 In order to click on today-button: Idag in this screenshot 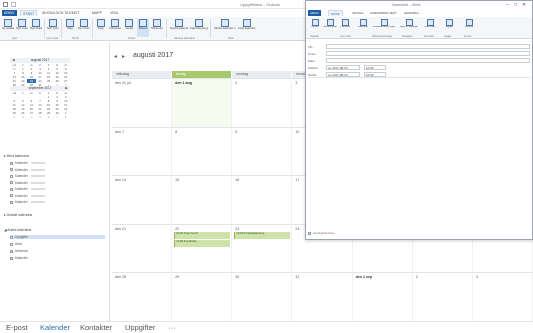, I will do `click(70, 28)`.